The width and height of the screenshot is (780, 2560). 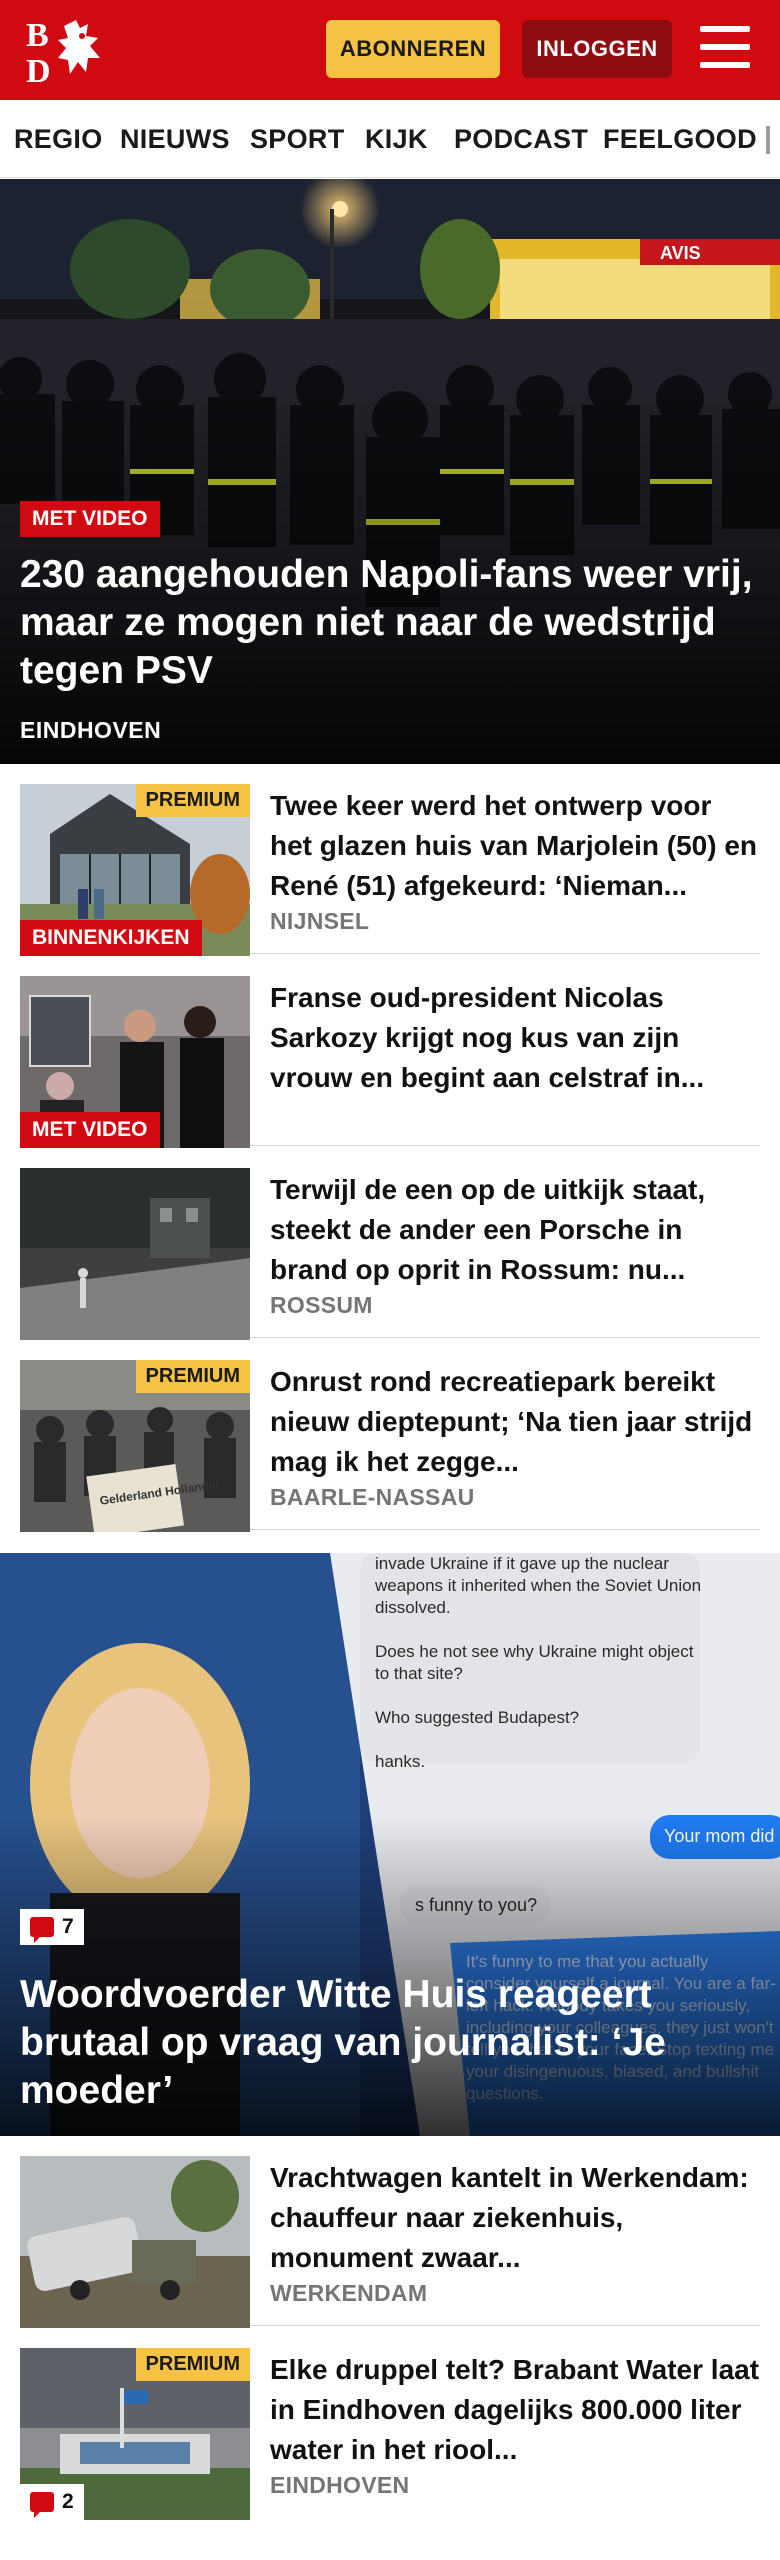 I want to click on hero-video-badge: MET VIDEO, so click(x=90, y=519).